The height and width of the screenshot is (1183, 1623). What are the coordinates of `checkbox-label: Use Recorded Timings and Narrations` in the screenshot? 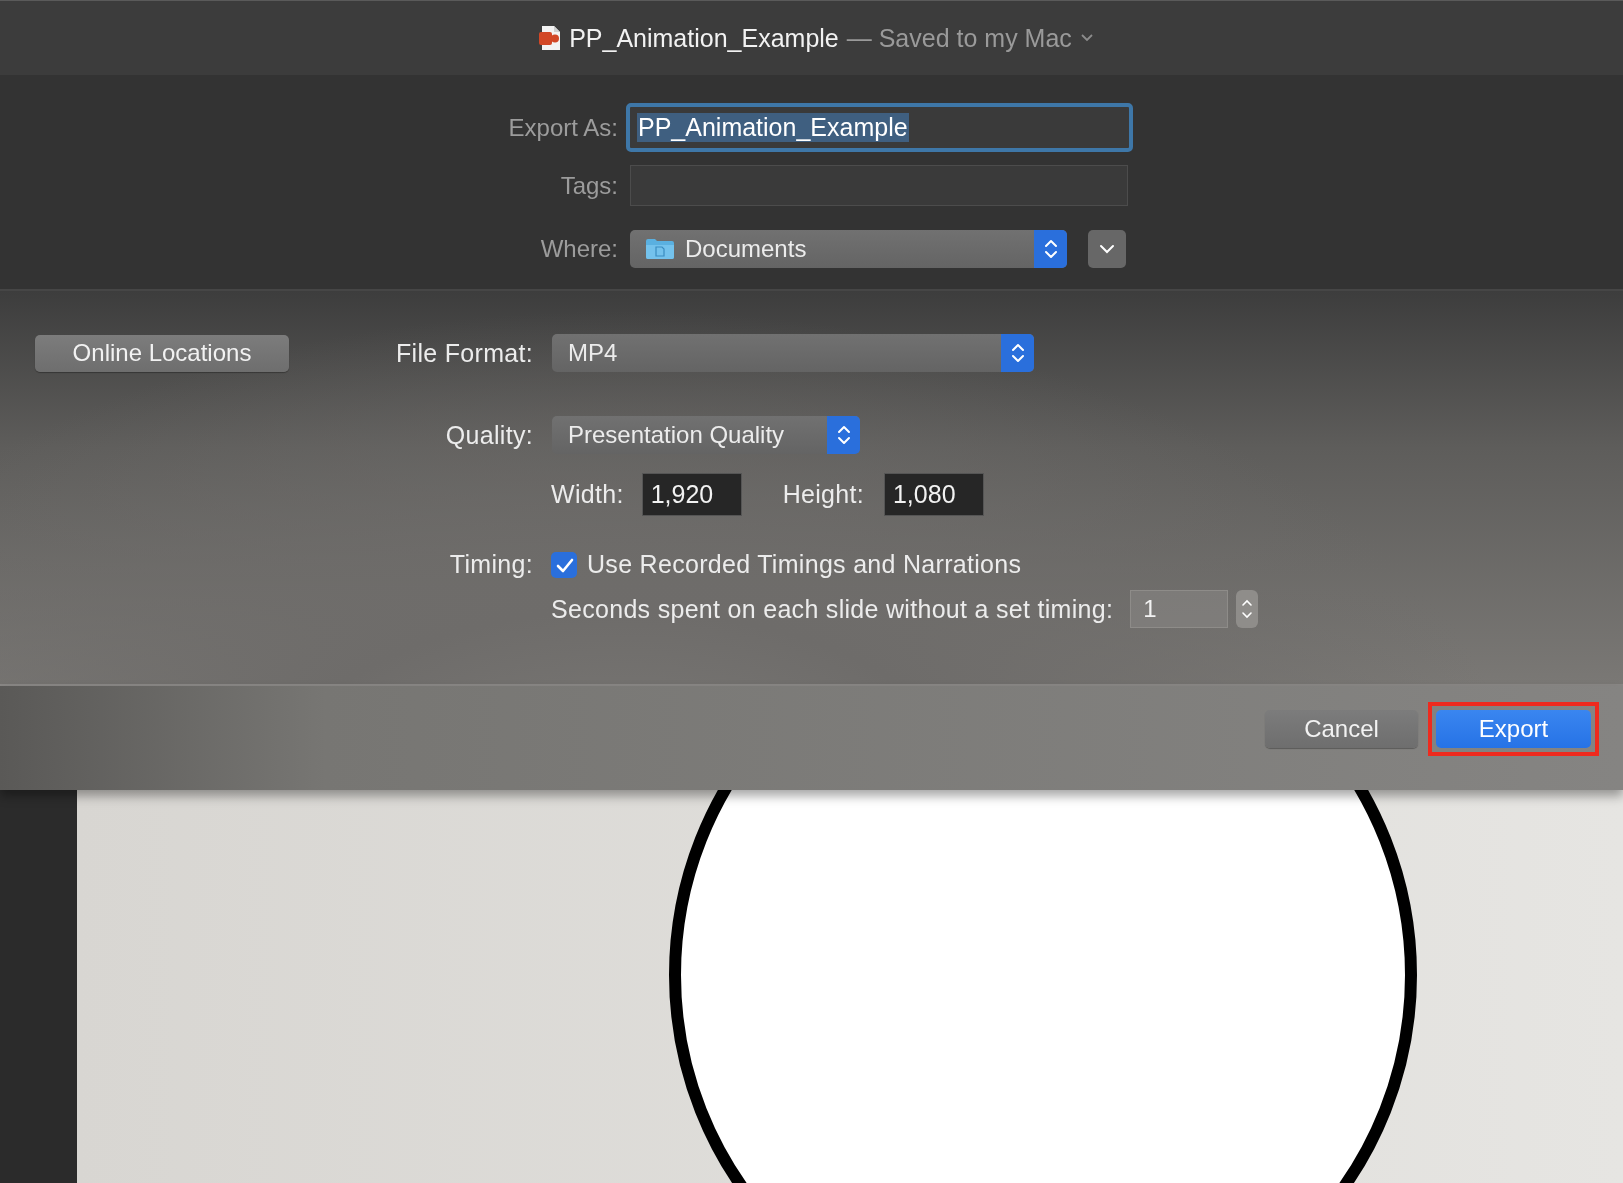 It's located at (804, 564).